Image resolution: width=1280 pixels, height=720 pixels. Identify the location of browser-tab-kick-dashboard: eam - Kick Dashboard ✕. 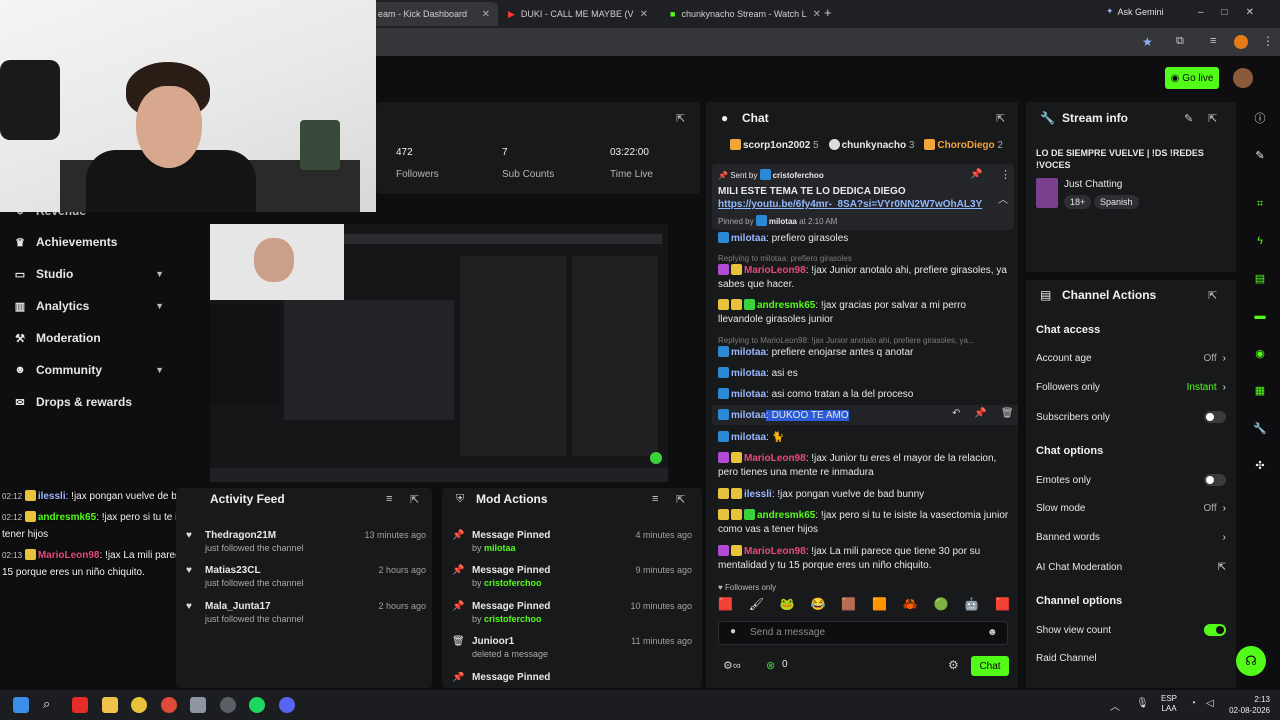
(434, 14).